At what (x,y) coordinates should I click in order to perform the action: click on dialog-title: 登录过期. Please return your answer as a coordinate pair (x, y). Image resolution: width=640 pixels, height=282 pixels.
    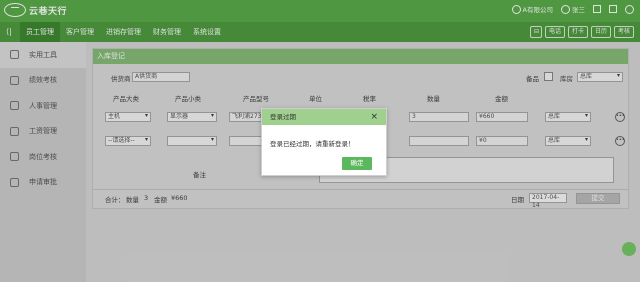
    Looking at the image, I should click on (283, 117).